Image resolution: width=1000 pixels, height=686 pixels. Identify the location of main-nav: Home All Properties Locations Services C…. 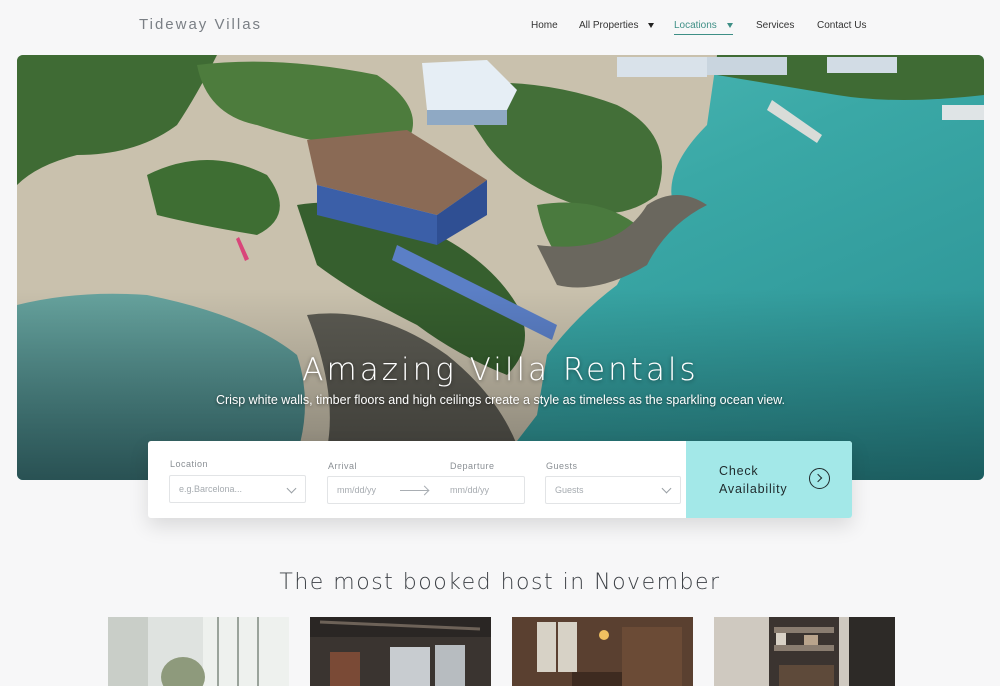
(500, 30).